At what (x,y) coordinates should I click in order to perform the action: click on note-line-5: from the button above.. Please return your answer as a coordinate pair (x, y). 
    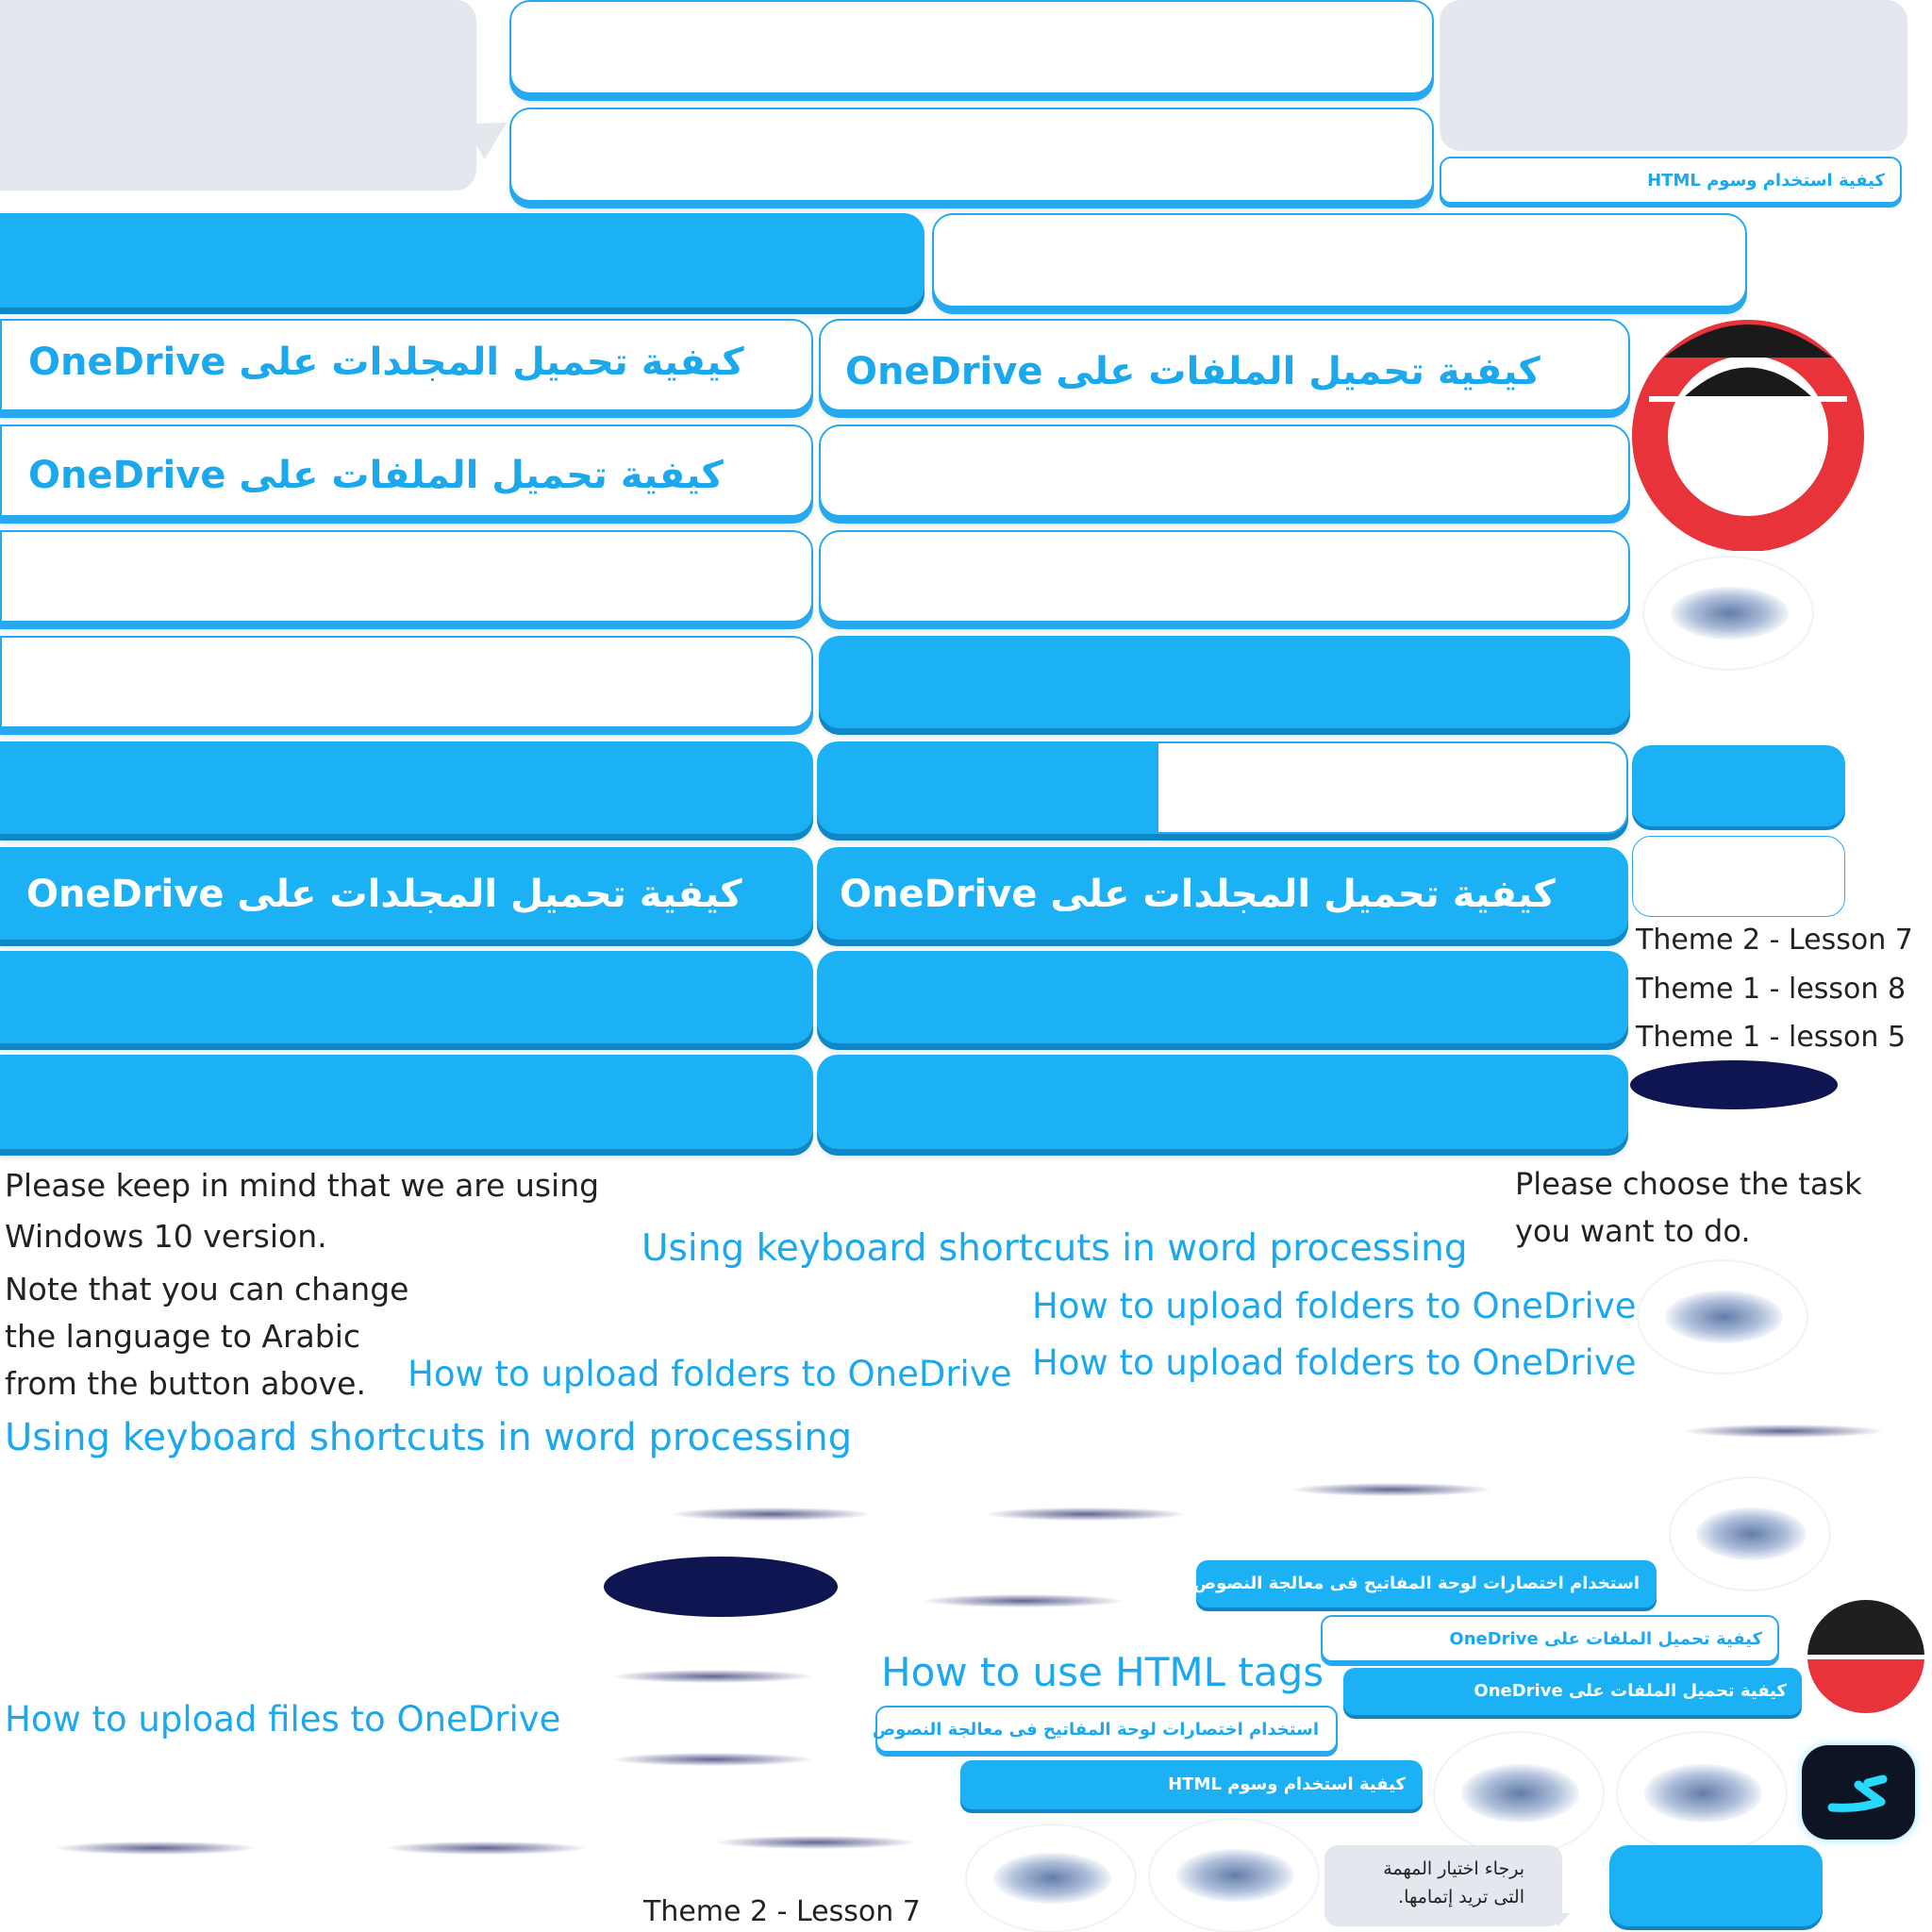
    Looking at the image, I should click on (186, 1383).